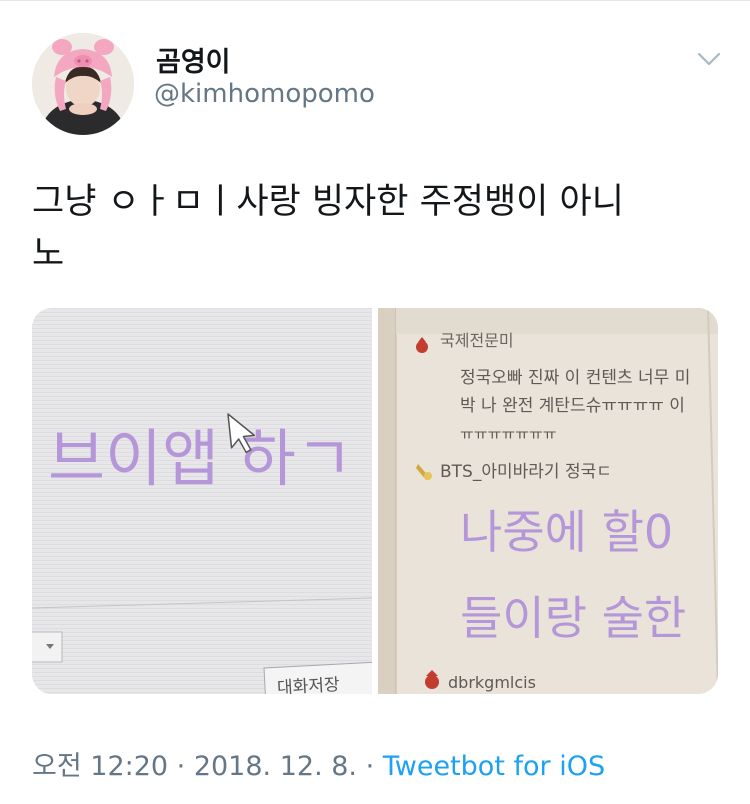 This screenshot has width=750, height=804. What do you see at coordinates (48, 254) in the screenshot?
I see `tweet-text-line2: 노` at bounding box center [48, 254].